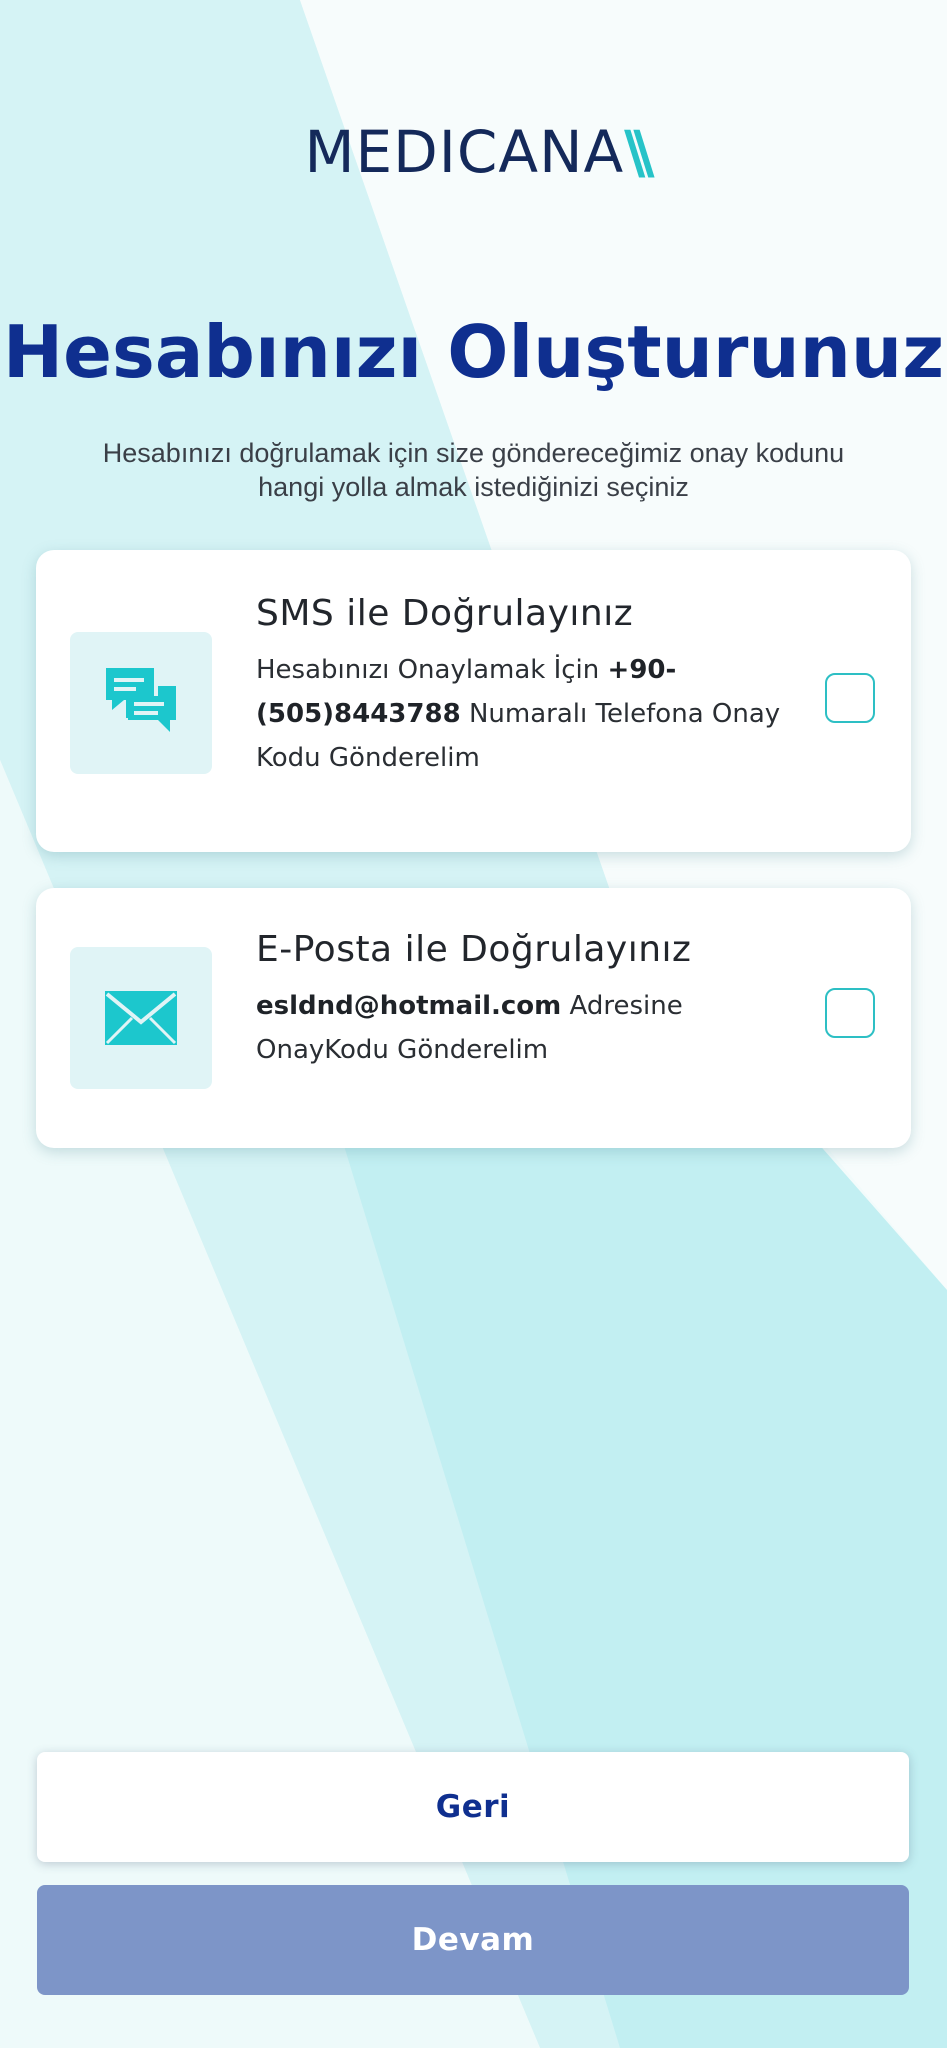 The image size is (947, 2048). What do you see at coordinates (473, 1940) in the screenshot?
I see `continue-button: Devam` at bounding box center [473, 1940].